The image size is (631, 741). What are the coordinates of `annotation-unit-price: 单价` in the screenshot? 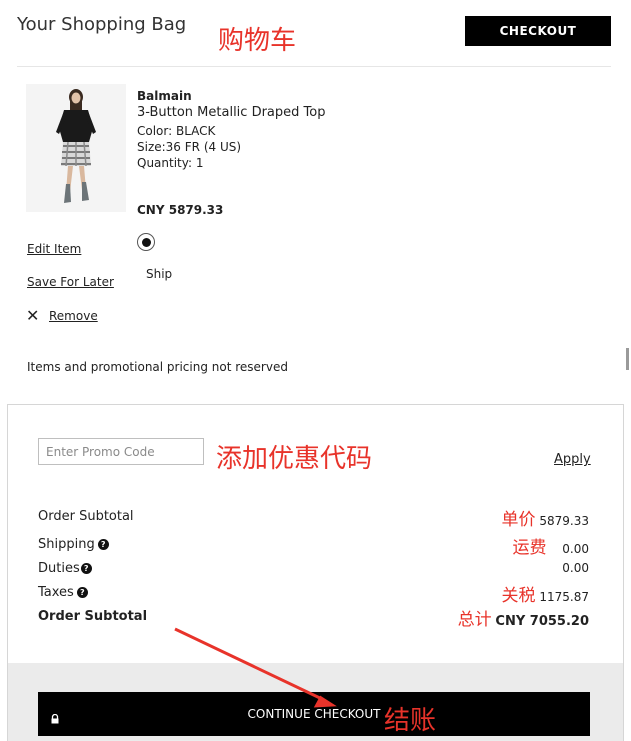 It's located at (518, 520).